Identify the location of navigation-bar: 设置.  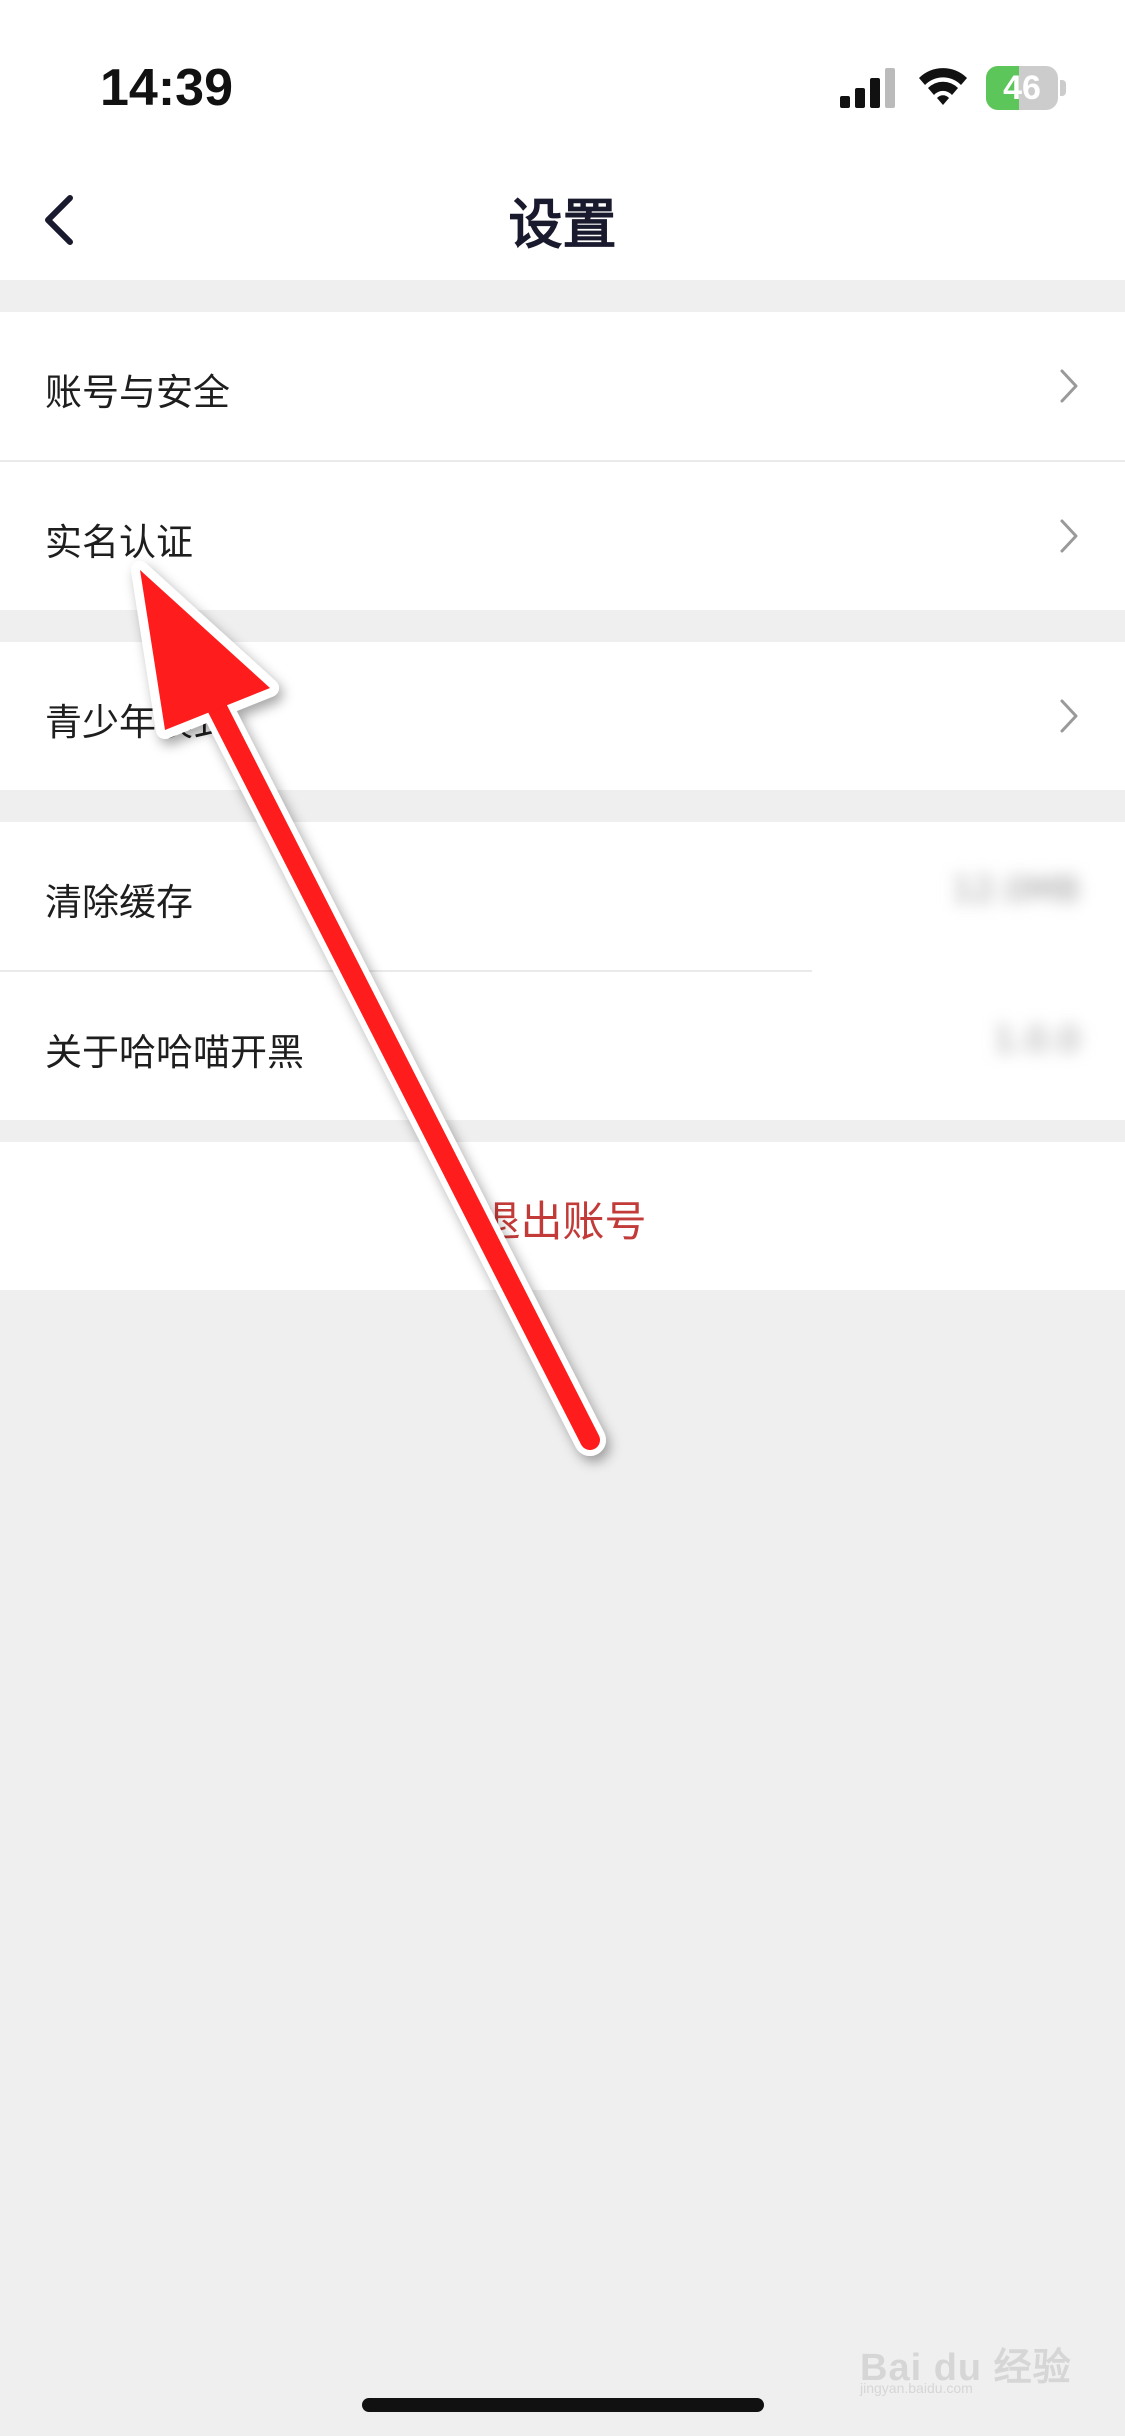
(562, 215).